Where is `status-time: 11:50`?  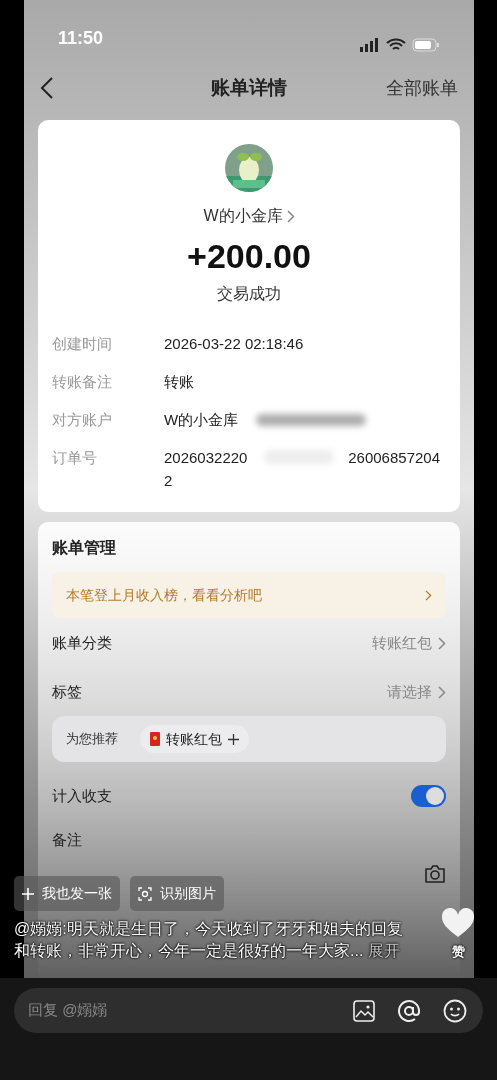 status-time: 11:50 is located at coordinates (81, 38).